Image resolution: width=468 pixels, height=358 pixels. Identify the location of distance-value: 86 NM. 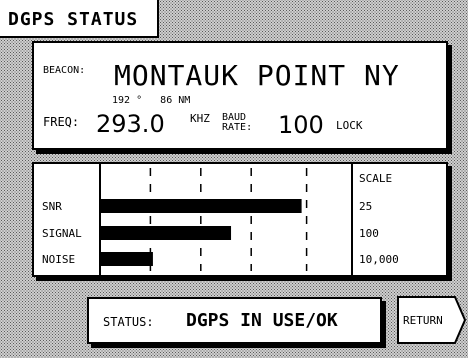
(175, 100).